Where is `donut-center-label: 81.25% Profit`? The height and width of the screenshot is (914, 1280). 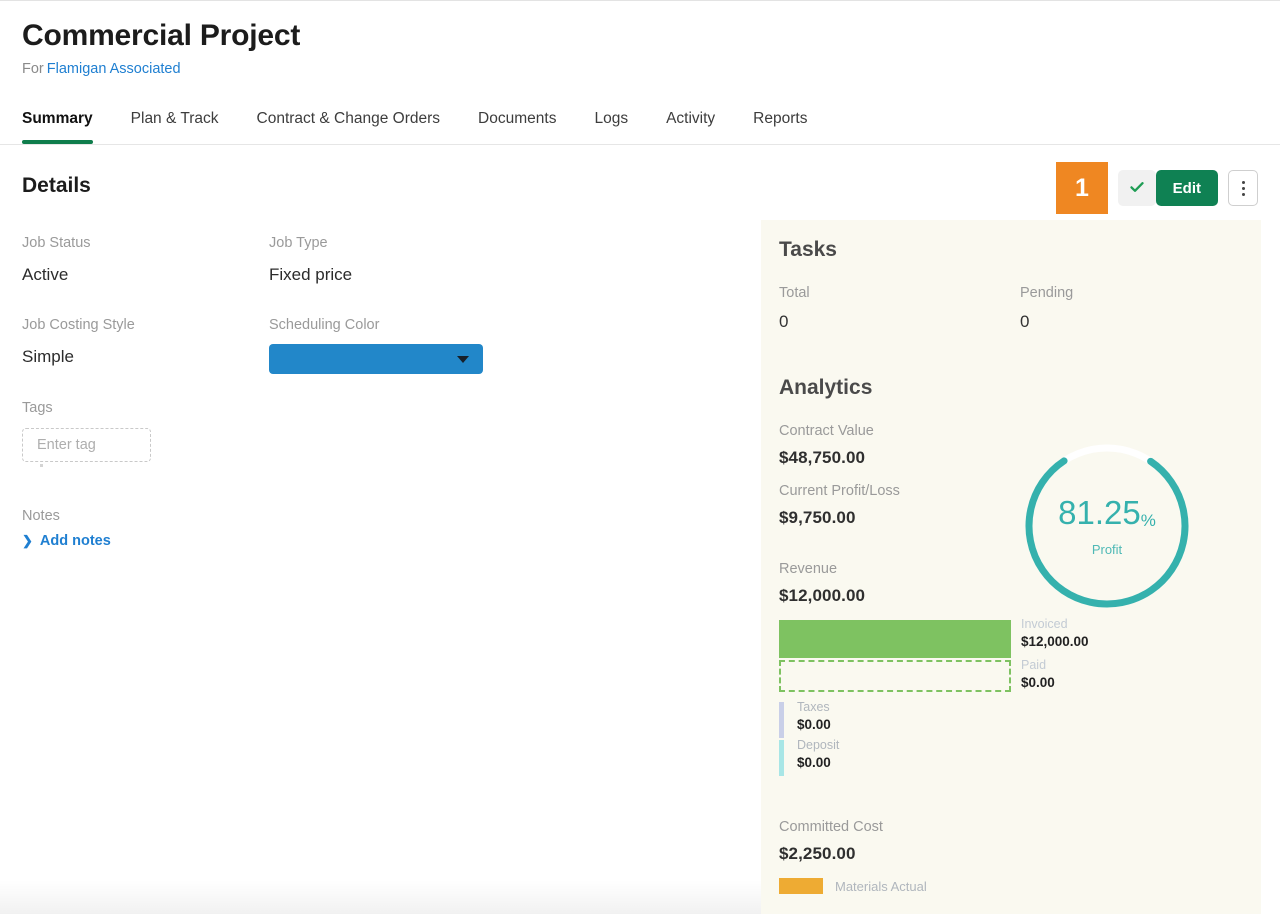
donut-center-label: 81.25% Profit is located at coordinates (1107, 526).